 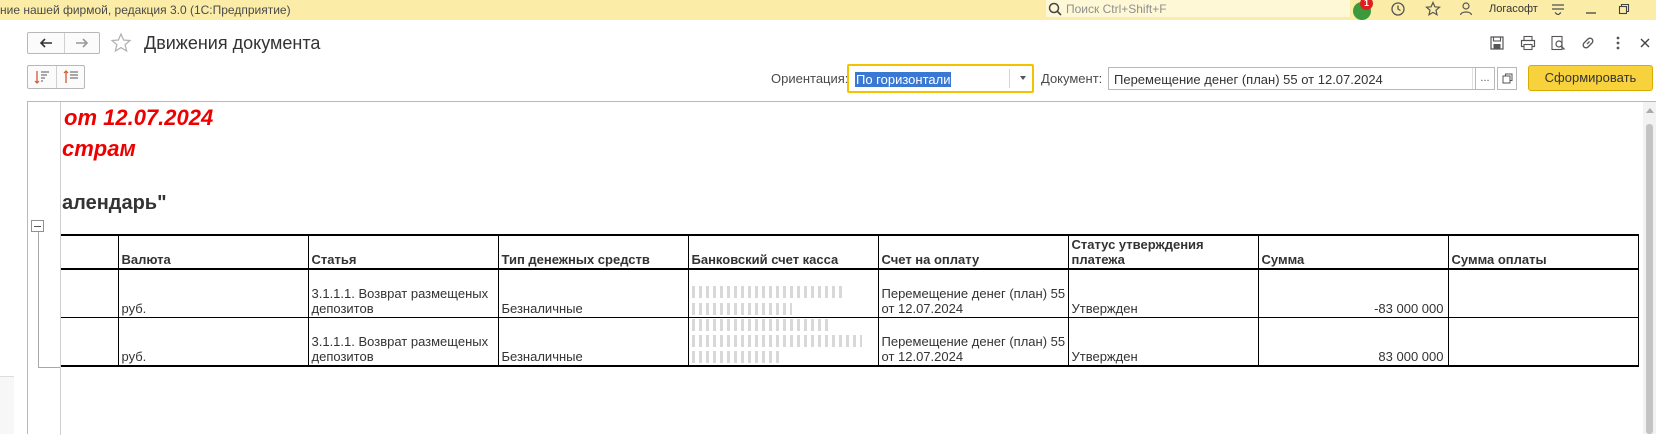 What do you see at coordinates (783, 252) in the screenshot?
I see `column-header: Банковский счет касса` at bounding box center [783, 252].